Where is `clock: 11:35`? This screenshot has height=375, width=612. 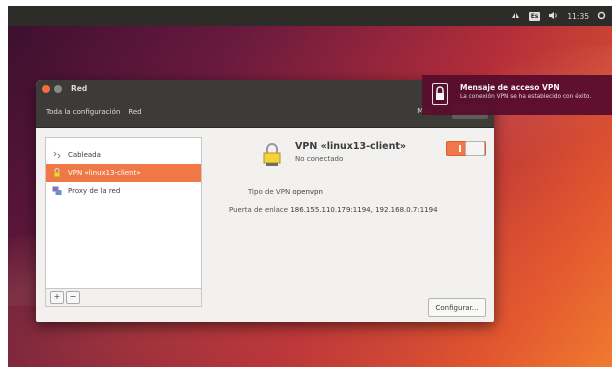 clock: 11:35 is located at coordinates (578, 16).